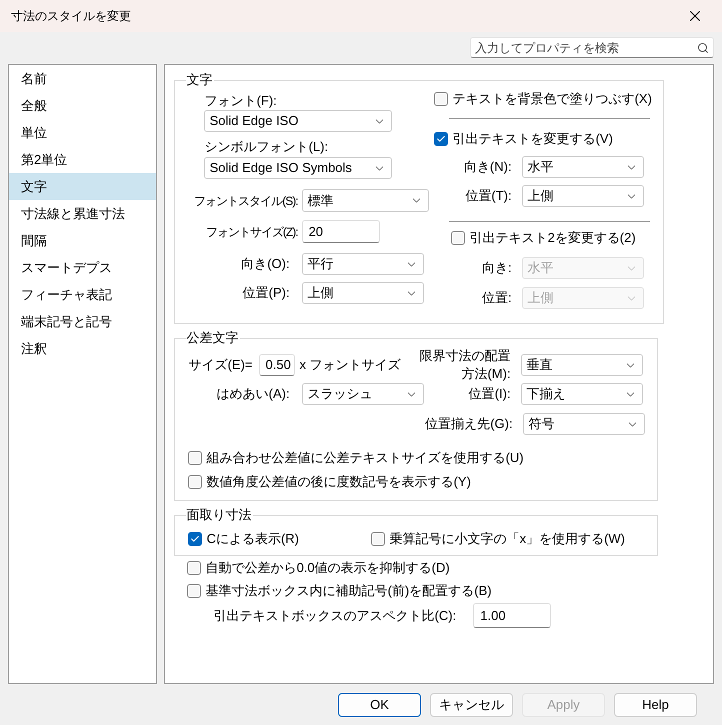  What do you see at coordinates (82, 240) in the screenshot?
I see `sidebar-item: 間隔` at bounding box center [82, 240].